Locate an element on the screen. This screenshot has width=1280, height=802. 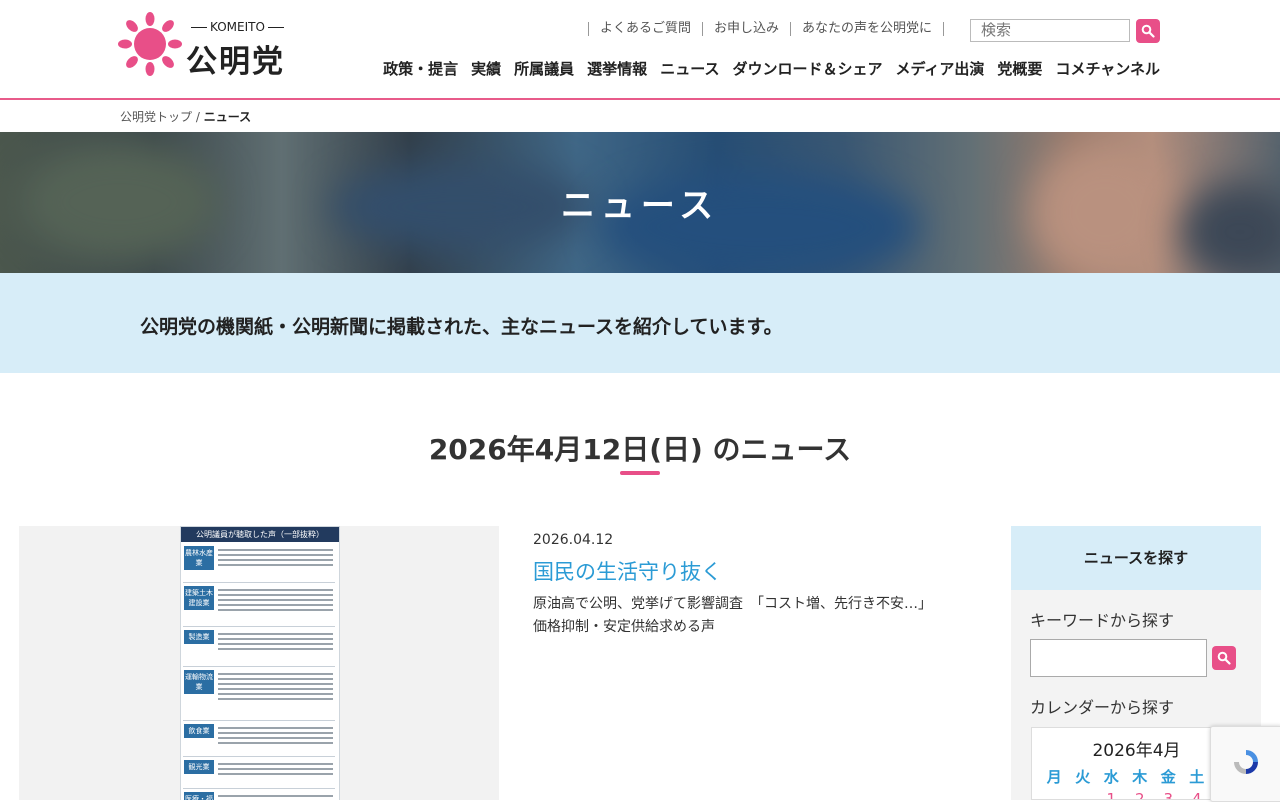
weekday: 水 is located at coordinates (1111, 777).